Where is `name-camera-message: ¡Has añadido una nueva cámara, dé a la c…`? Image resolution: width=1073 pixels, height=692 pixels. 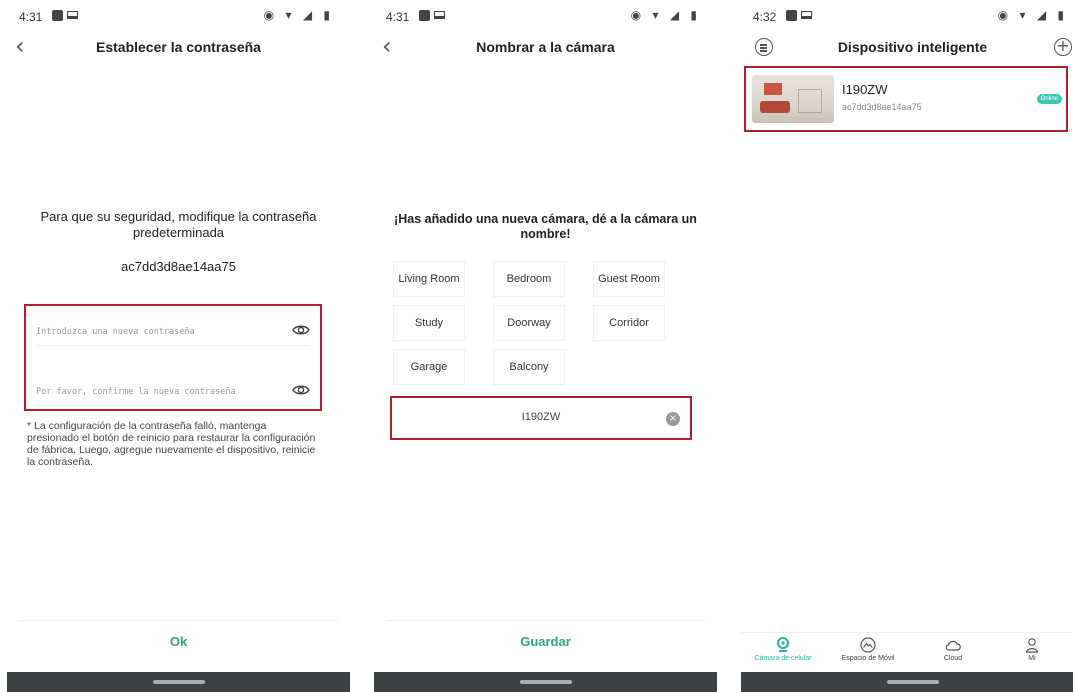
name-camera-message: ¡Has añadido una nueva cámara, dé a la c… is located at coordinates (545, 226).